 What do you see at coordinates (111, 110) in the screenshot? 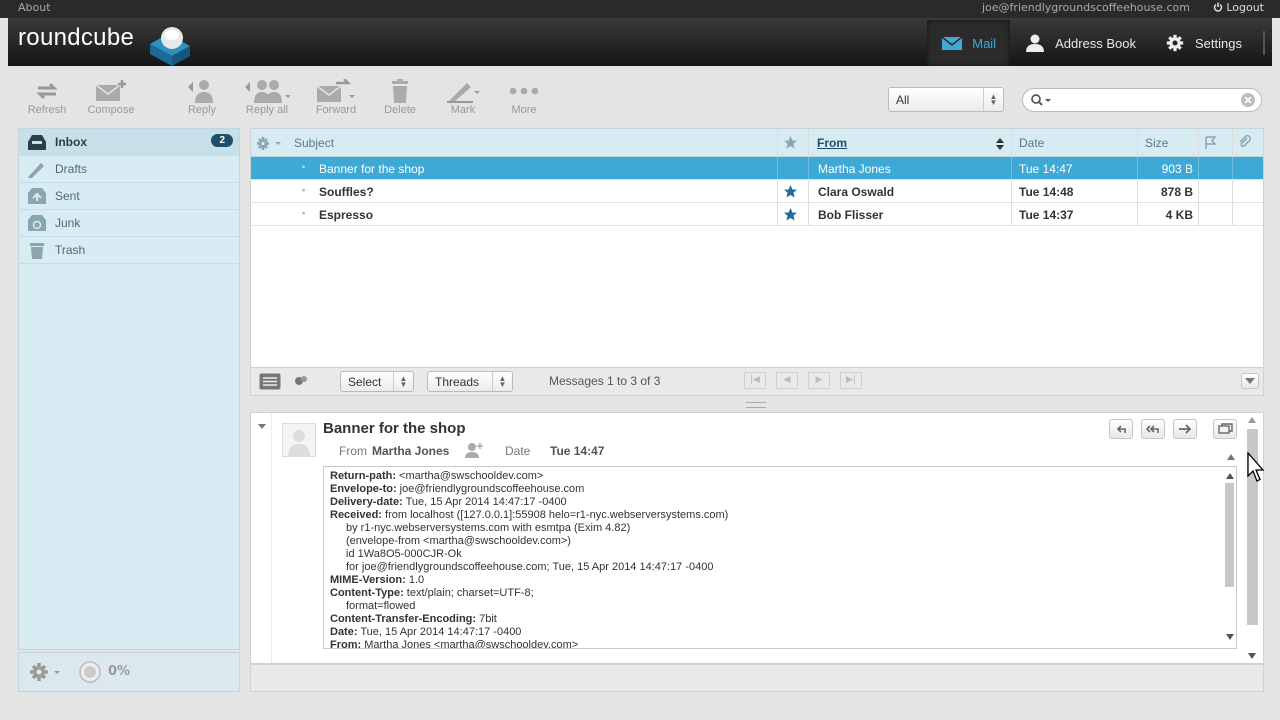
I see `compose-label: Compose` at bounding box center [111, 110].